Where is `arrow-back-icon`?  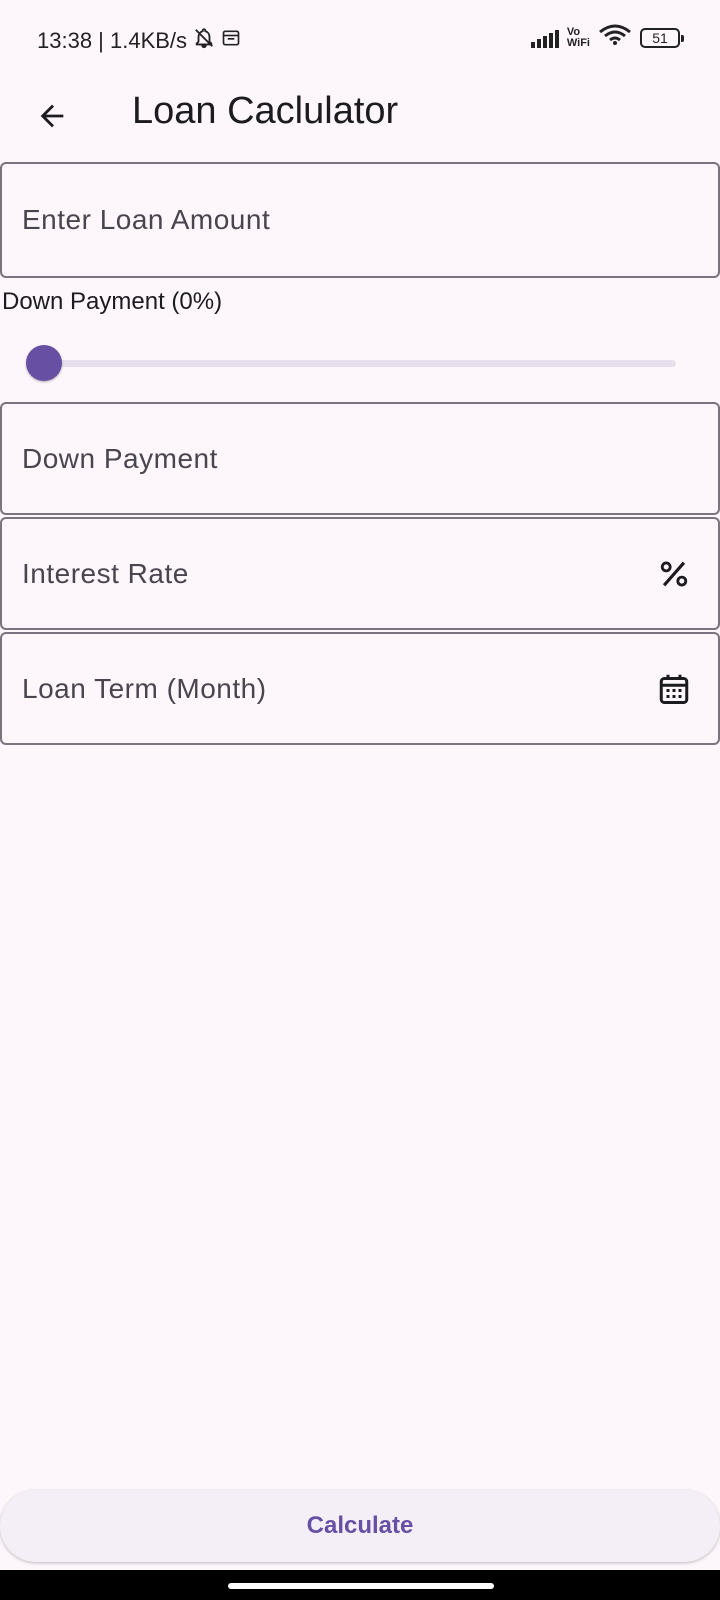 arrow-back-icon is located at coordinates (52, 116).